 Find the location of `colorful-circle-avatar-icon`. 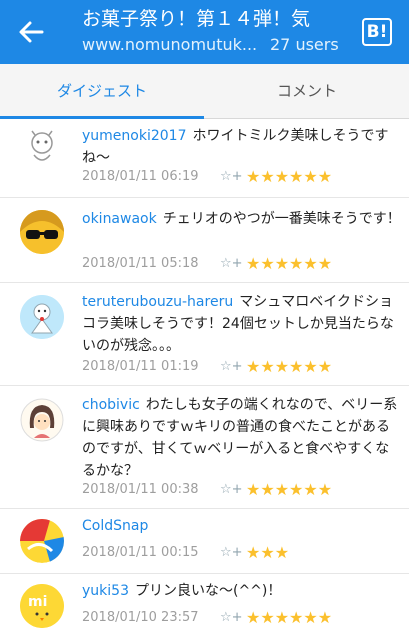

colorful-circle-avatar-icon is located at coordinates (42, 541).